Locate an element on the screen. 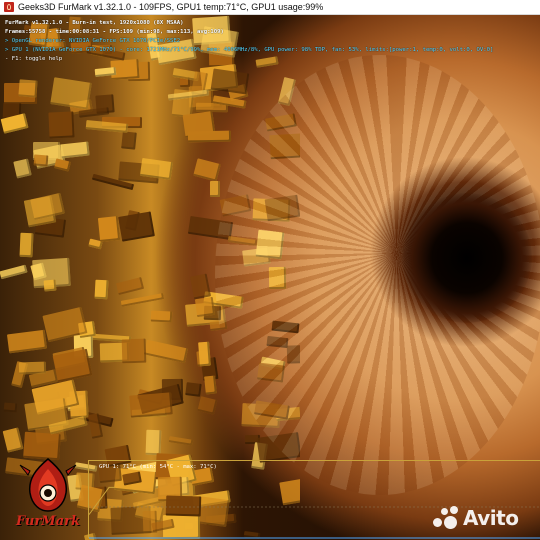  furmark-app-icon is located at coordinates (9, 7).